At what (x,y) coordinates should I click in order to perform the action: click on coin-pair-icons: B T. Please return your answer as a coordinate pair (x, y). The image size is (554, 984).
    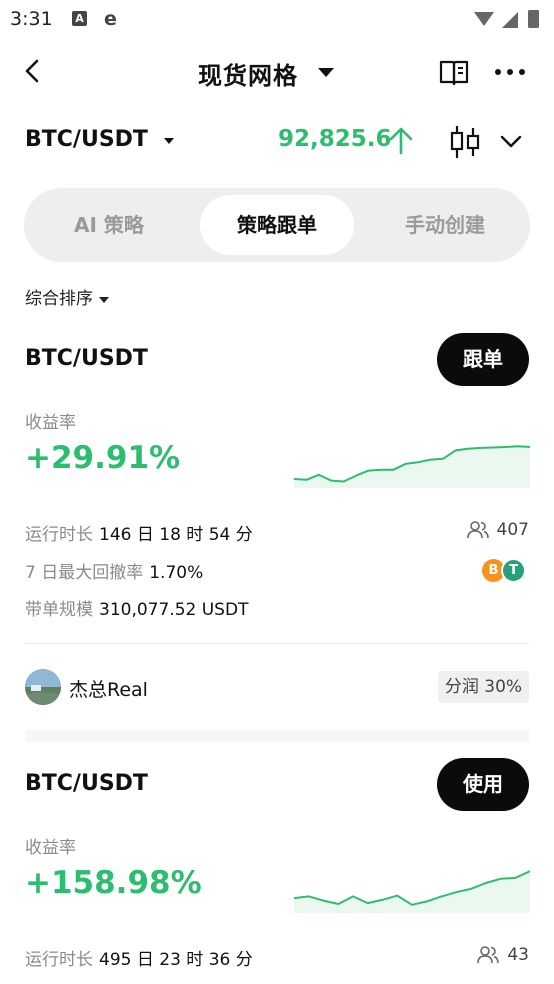
    Looking at the image, I should click on (506, 570).